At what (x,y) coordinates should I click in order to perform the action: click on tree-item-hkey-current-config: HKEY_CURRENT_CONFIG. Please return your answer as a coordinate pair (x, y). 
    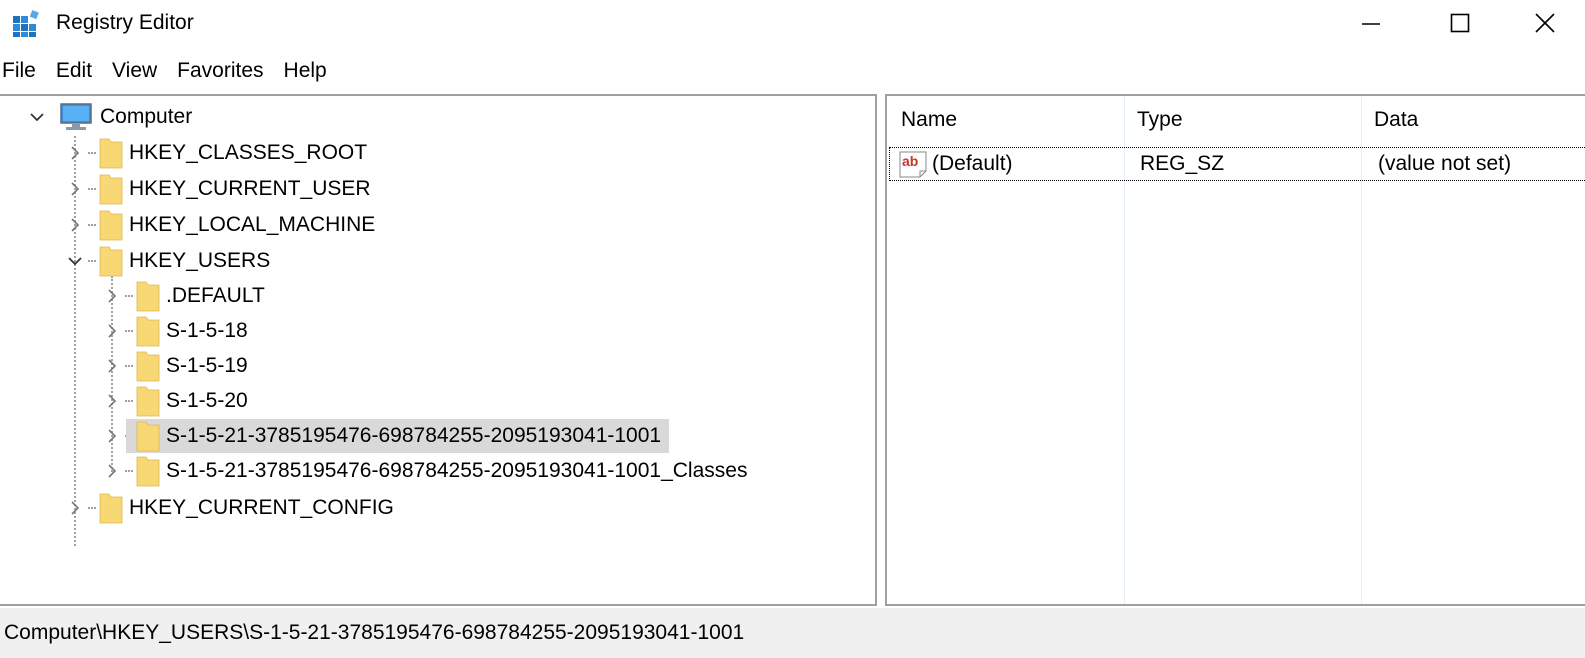
    Looking at the image, I should click on (234, 508).